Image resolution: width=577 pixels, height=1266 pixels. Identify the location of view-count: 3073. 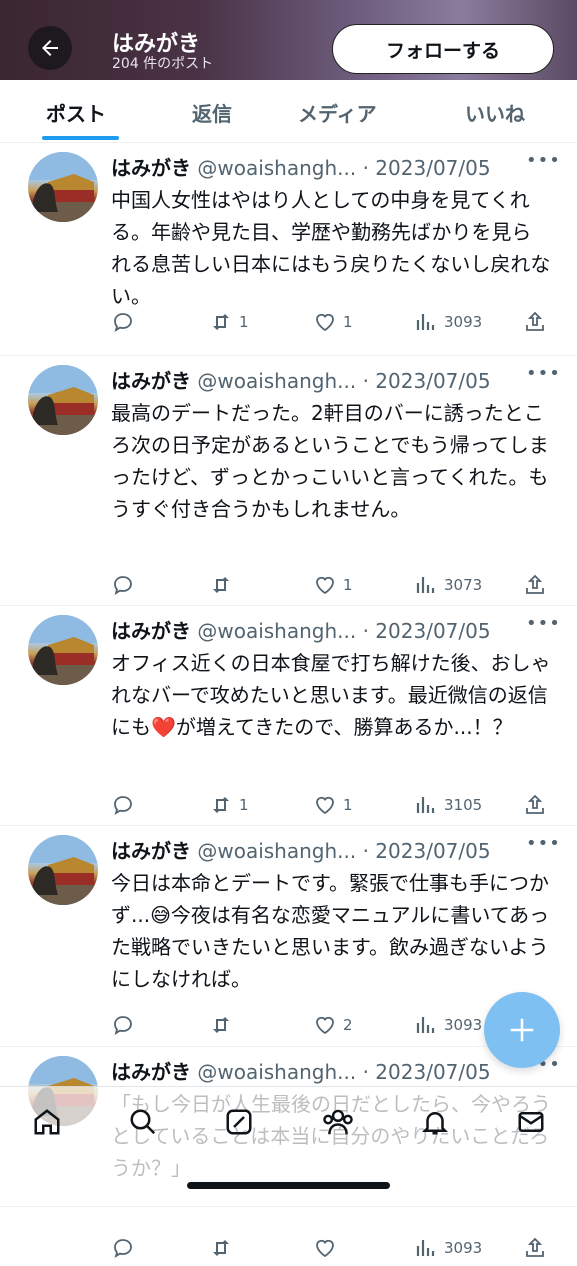
(463, 585).